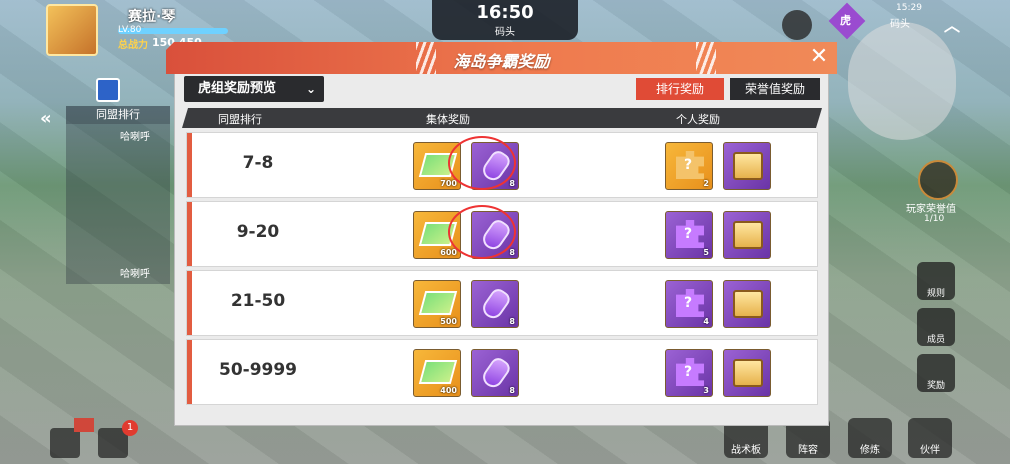  I want to click on dropdown-label: 虎组奖励预览, so click(237, 88).